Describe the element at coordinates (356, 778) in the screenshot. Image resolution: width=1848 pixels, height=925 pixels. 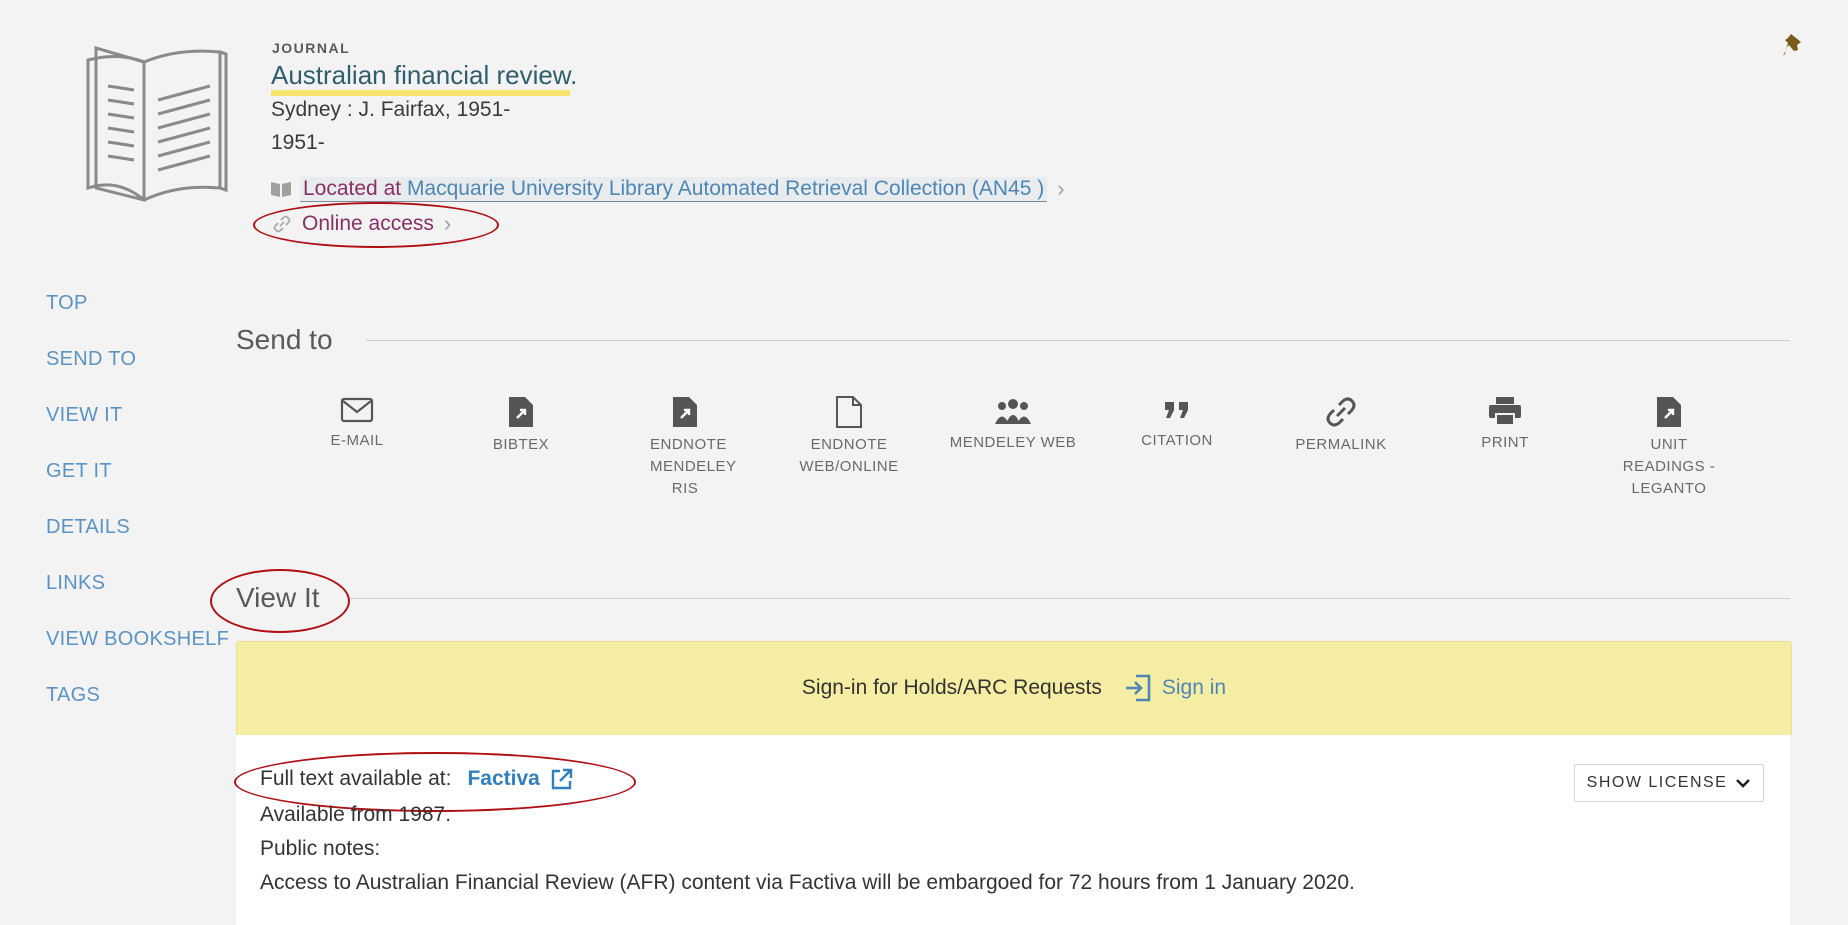
I see `fulltext-label: Full text available at:` at that location.